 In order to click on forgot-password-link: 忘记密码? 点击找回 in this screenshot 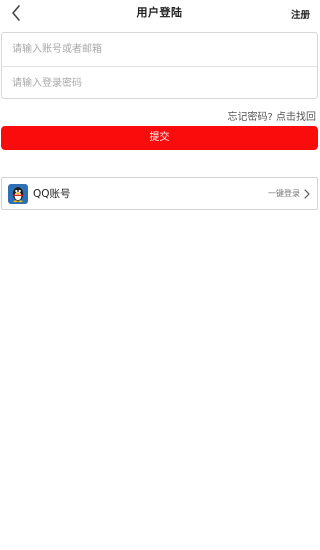, I will do `click(272, 115)`.